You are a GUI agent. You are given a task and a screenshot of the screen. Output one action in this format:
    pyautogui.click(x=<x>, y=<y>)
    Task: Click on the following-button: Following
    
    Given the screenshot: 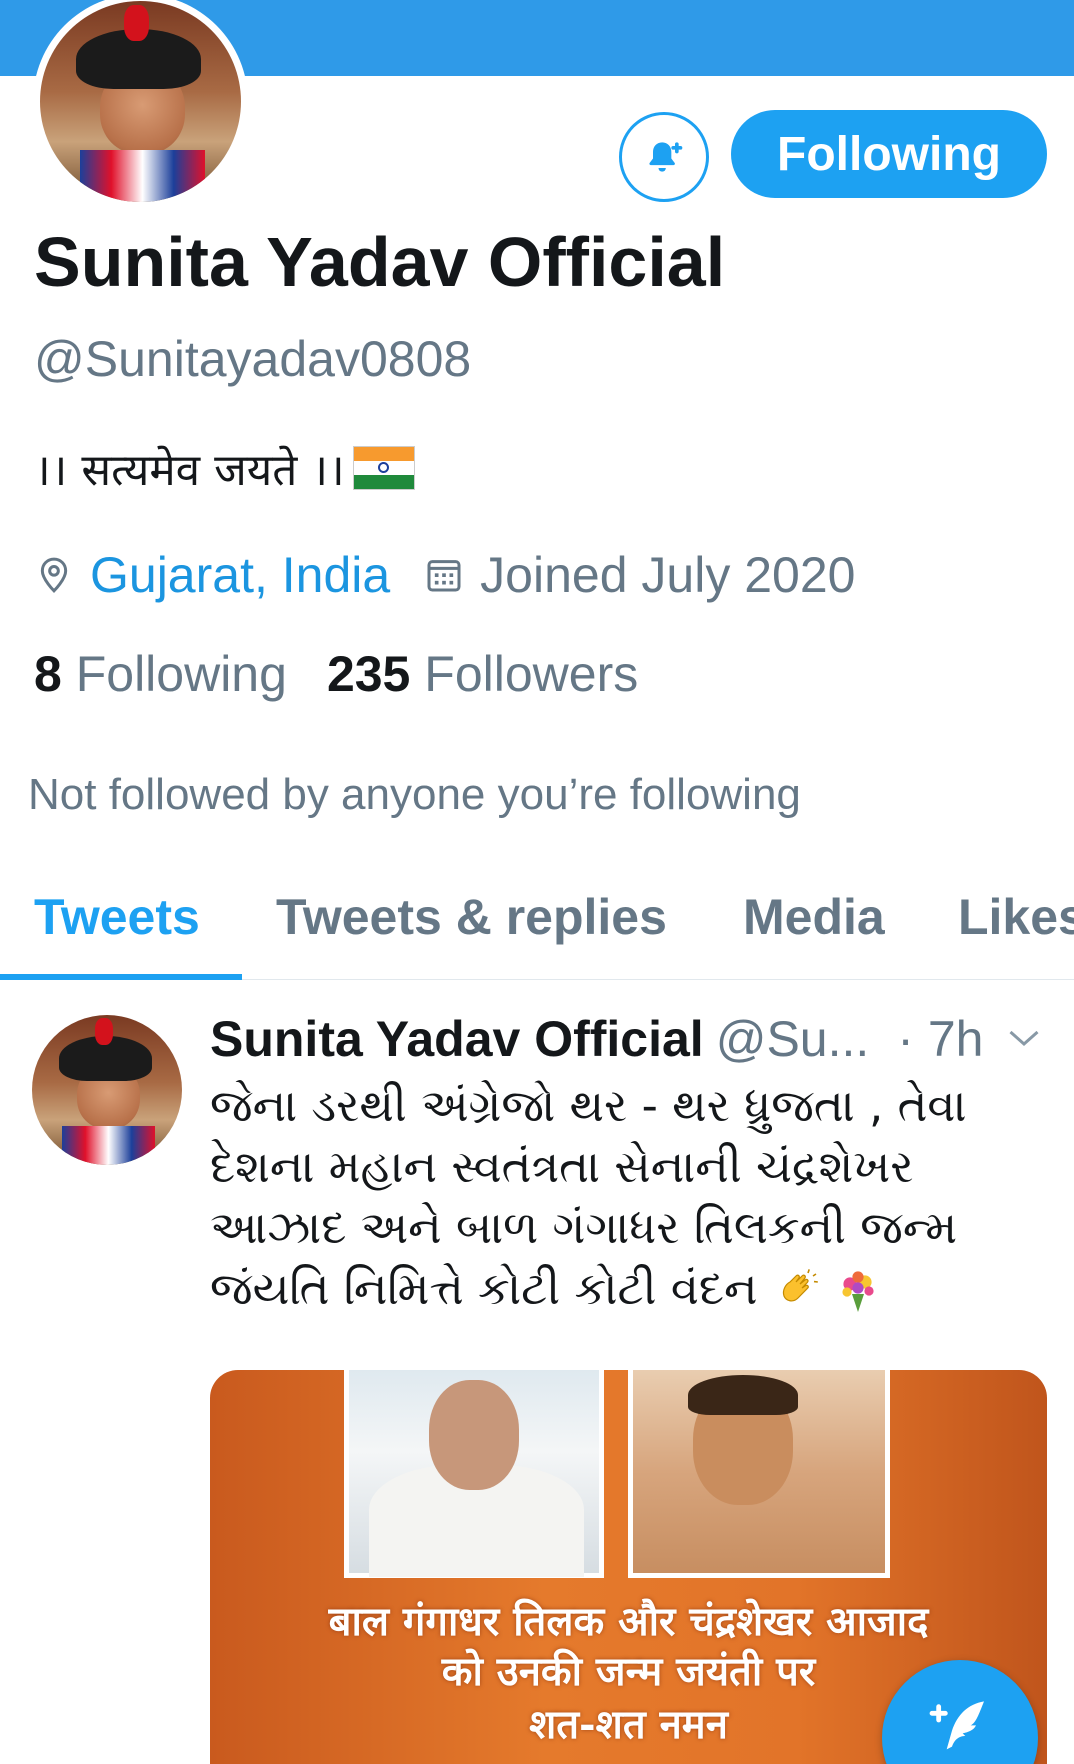 What is the action you would take?
    pyautogui.click(x=889, y=154)
    